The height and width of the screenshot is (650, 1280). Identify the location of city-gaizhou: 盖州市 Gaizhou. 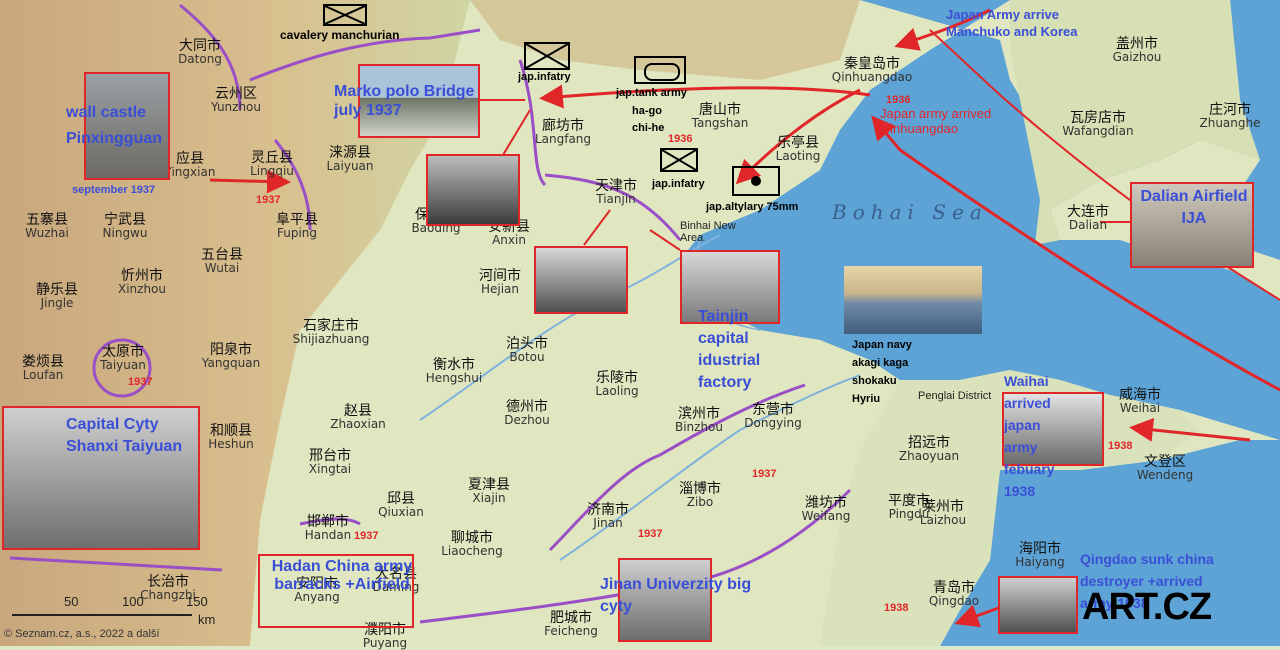
(1137, 50).